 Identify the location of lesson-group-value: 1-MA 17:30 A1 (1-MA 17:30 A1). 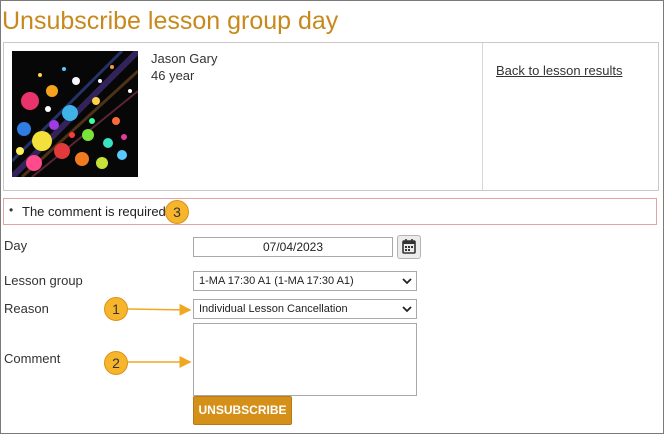
(276, 281).